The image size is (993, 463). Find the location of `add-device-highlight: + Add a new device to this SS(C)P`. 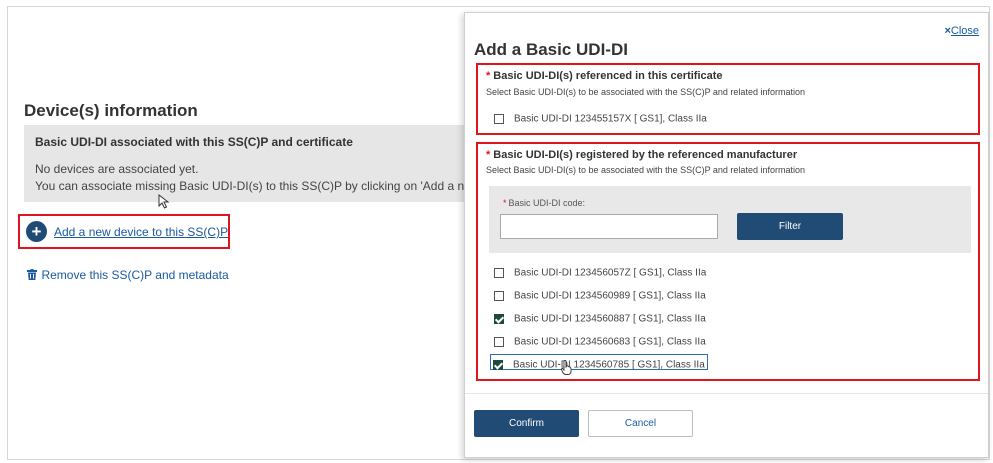

add-device-highlight: + Add a new device to this SS(C)P is located at coordinates (124, 231).